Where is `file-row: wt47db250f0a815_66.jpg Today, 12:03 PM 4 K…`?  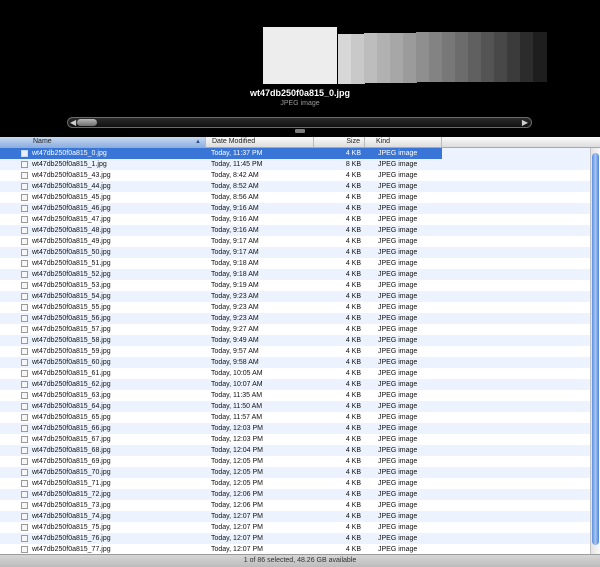 file-row: wt47db250f0a815_66.jpg Today, 12:03 PM 4 K… is located at coordinates (295, 428).